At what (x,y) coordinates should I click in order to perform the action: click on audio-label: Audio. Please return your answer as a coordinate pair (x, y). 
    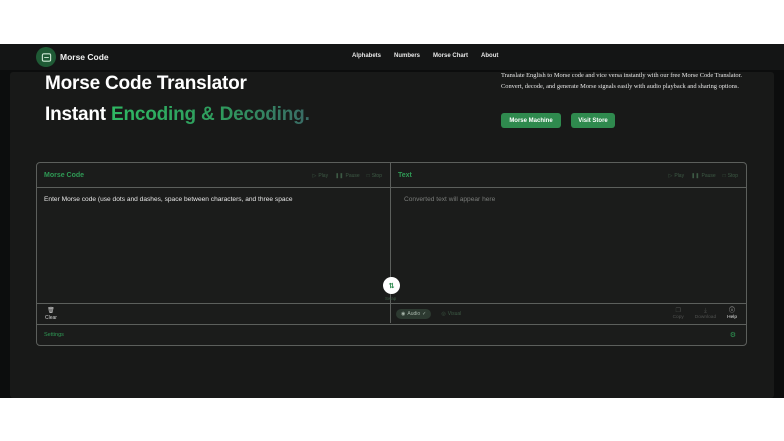
    Looking at the image, I should click on (414, 314).